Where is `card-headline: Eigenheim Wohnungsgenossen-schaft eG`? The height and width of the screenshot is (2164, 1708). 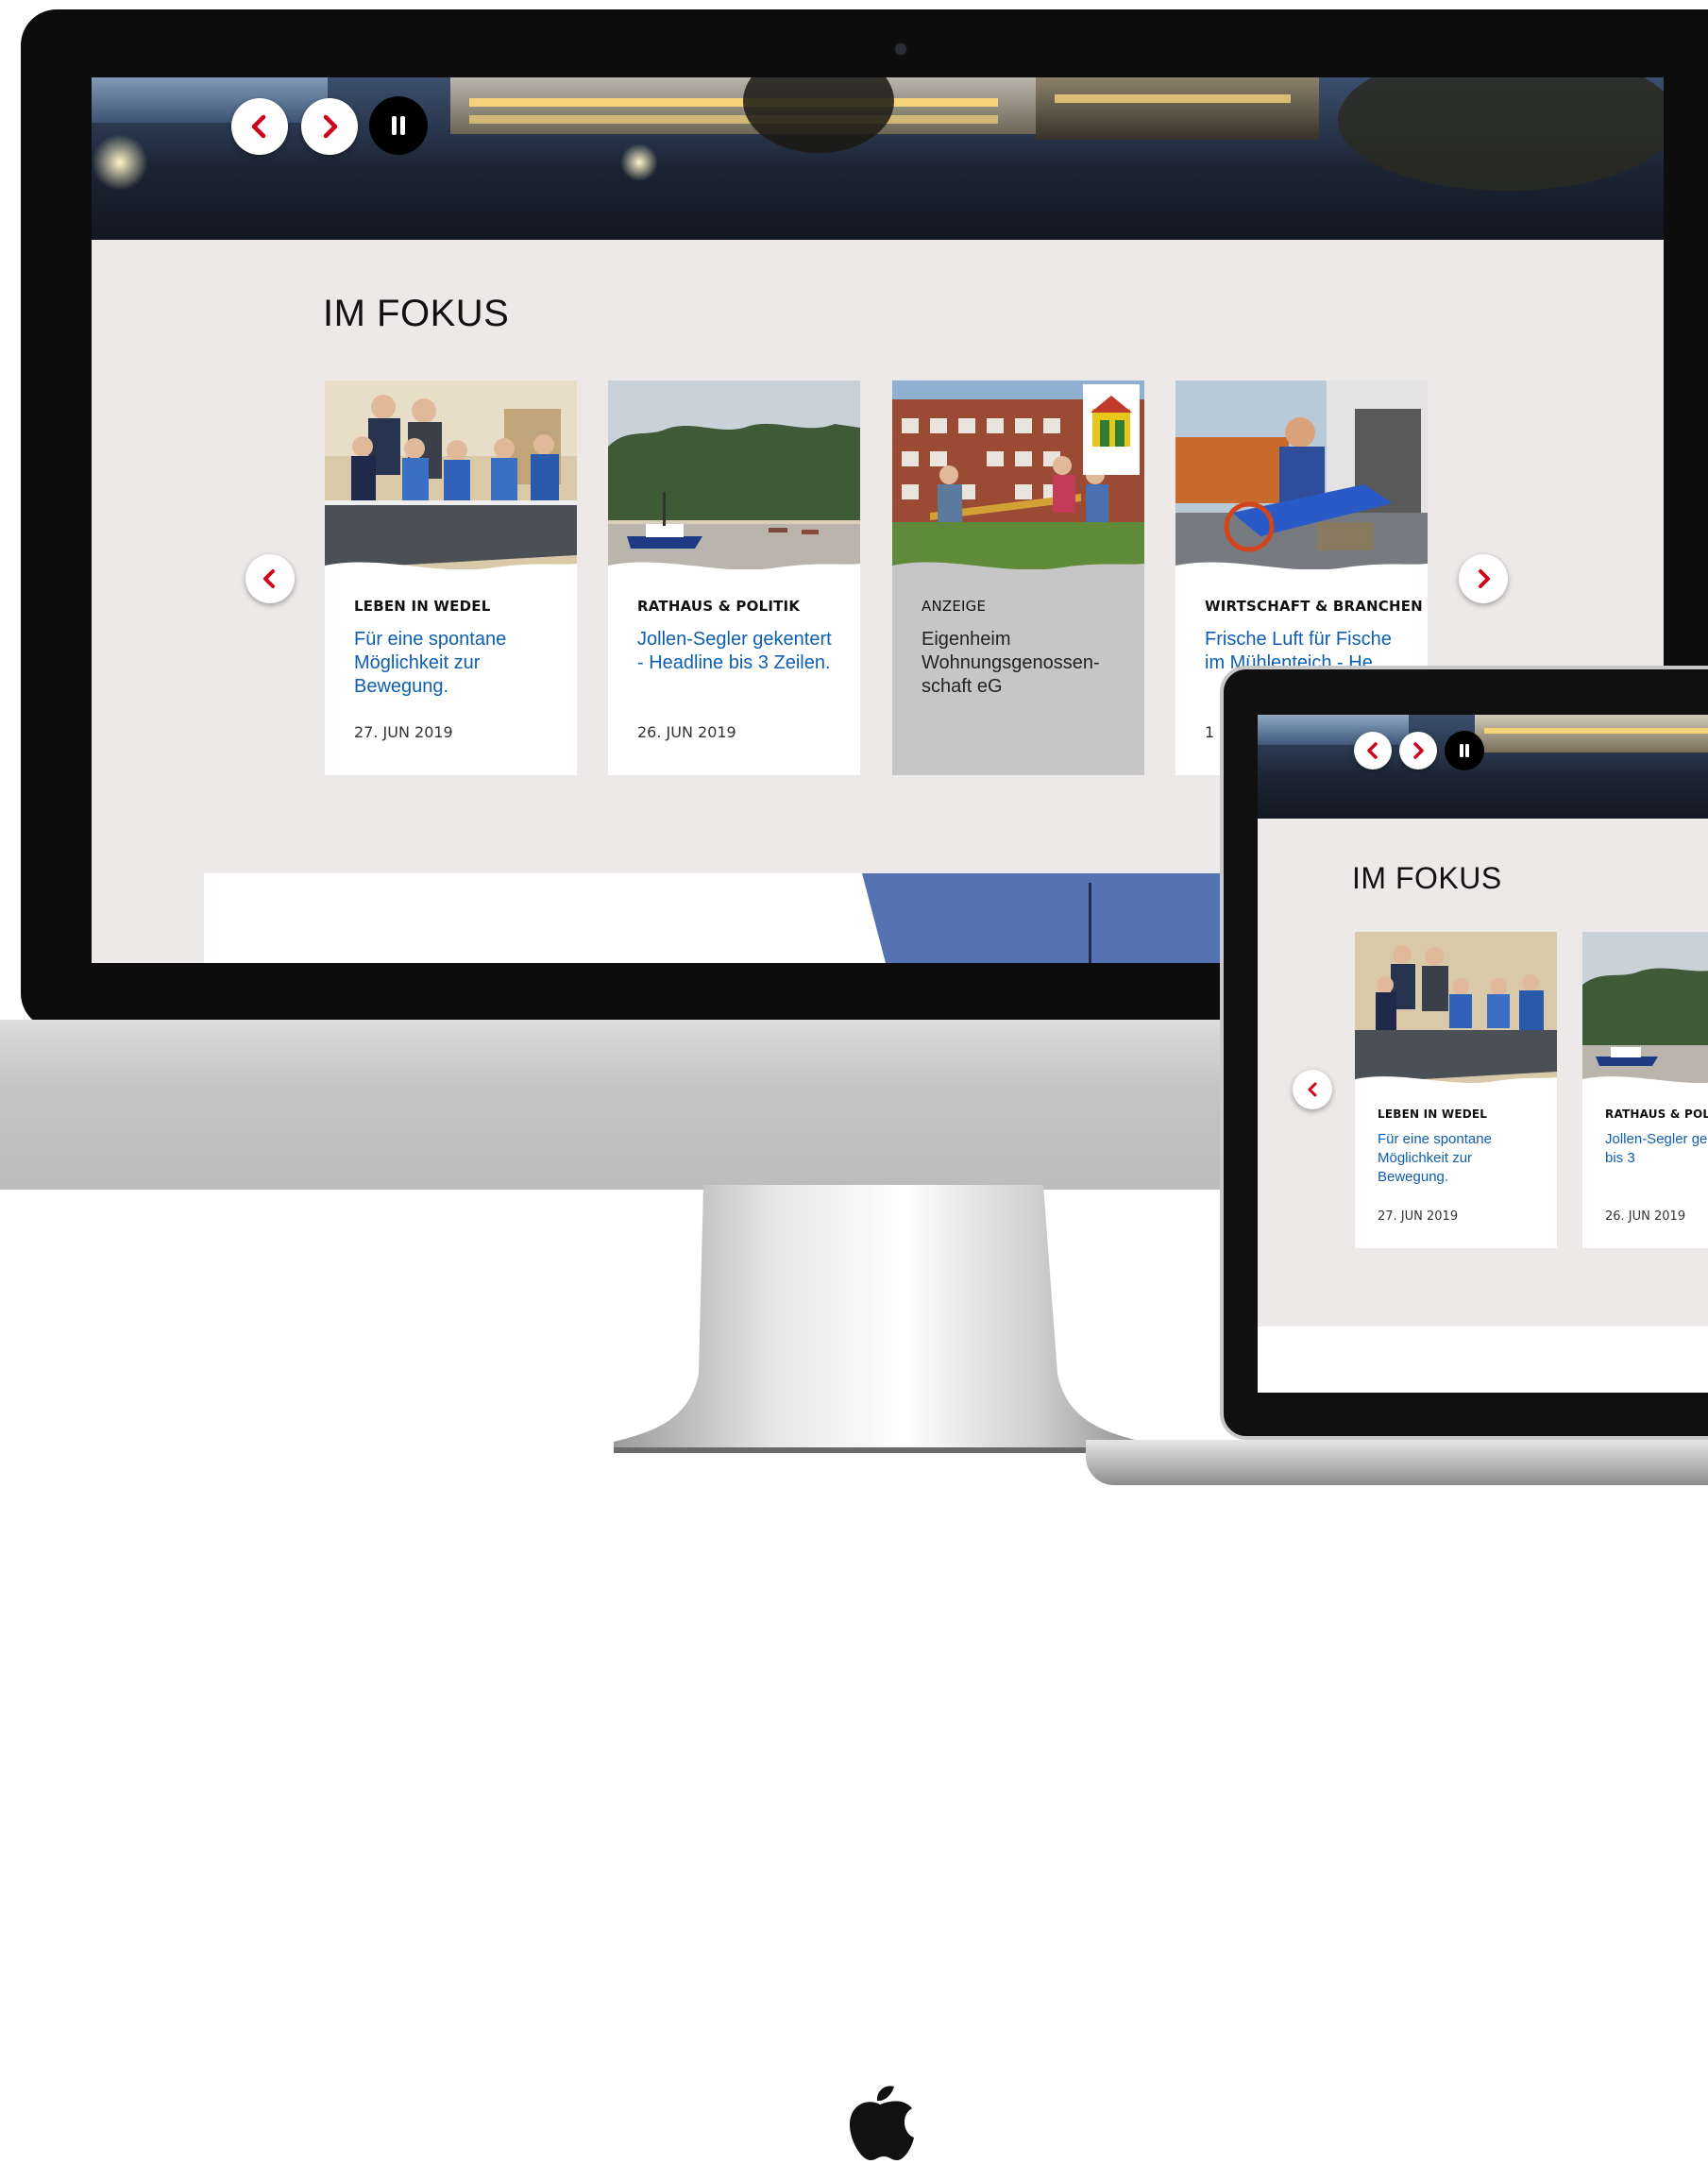
card-headline: Eigenheim Wohnungsgenossen-schaft eG is located at coordinates (1016, 663).